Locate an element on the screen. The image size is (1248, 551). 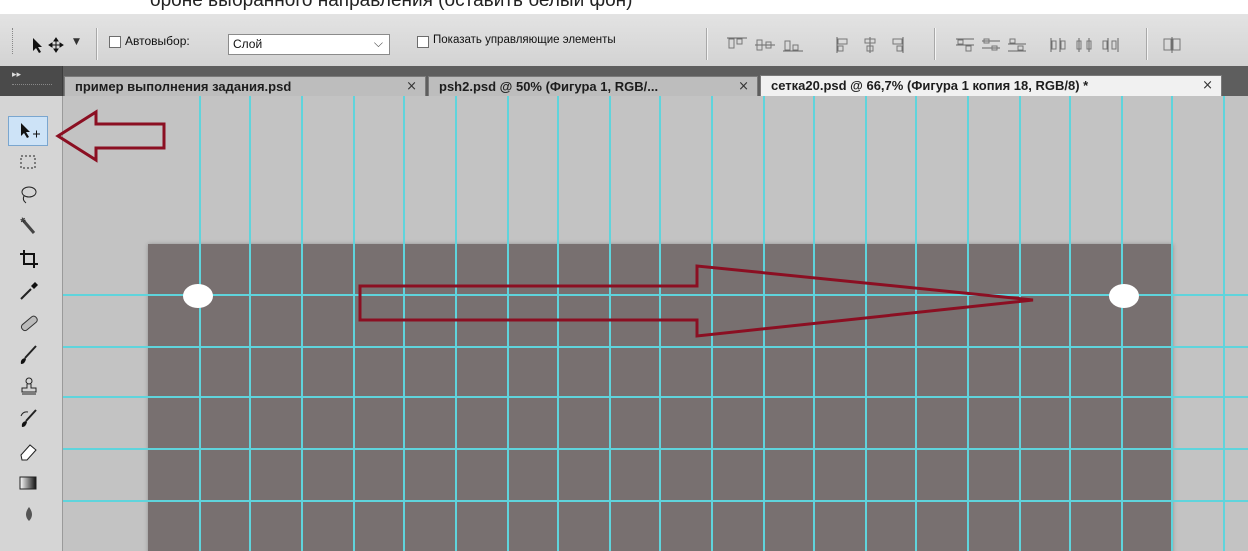
history-brush-tool-button is located at coordinates (28, 419).